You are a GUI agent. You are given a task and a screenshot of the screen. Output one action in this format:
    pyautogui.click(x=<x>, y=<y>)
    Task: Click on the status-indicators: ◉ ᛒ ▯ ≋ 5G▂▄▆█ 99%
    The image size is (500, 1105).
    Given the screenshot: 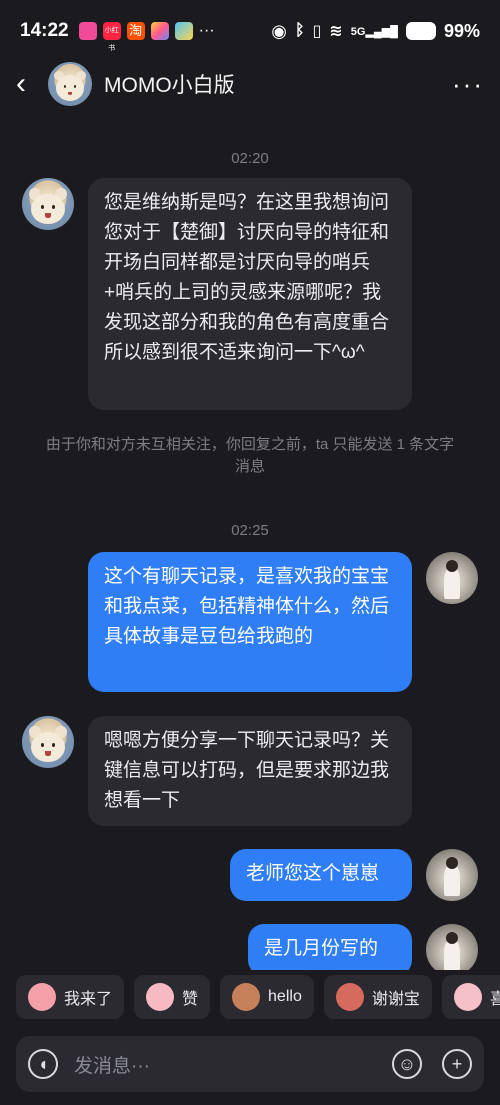 What is the action you would take?
    pyautogui.click(x=375, y=31)
    